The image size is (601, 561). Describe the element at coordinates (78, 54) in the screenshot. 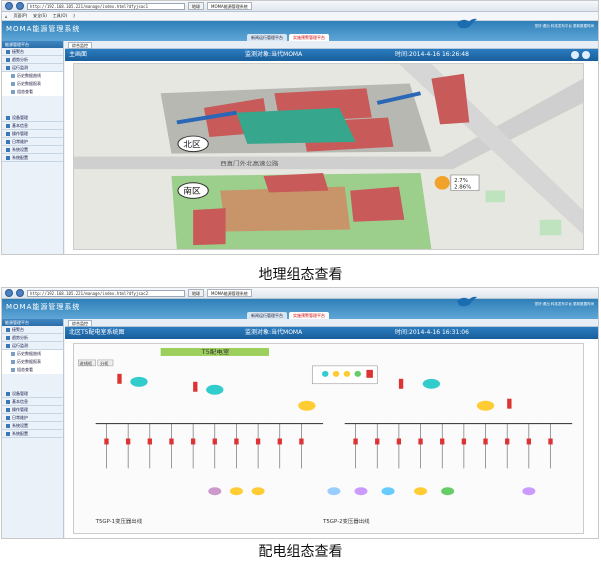

I see `geo-title: 主画面` at that location.